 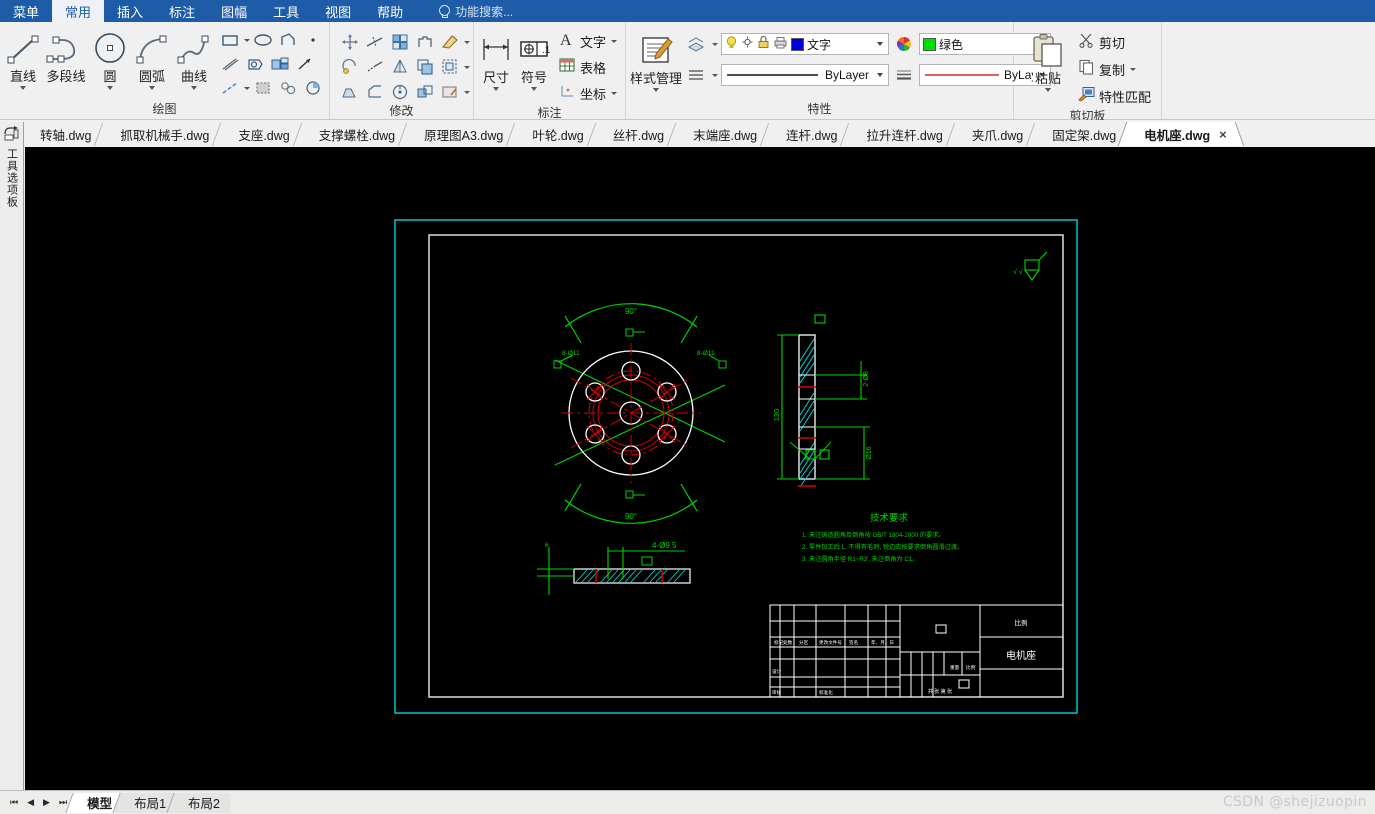 What do you see at coordinates (450, 67) in the screenshot?
I see `scale-icon` at bounding box center [450, 67].